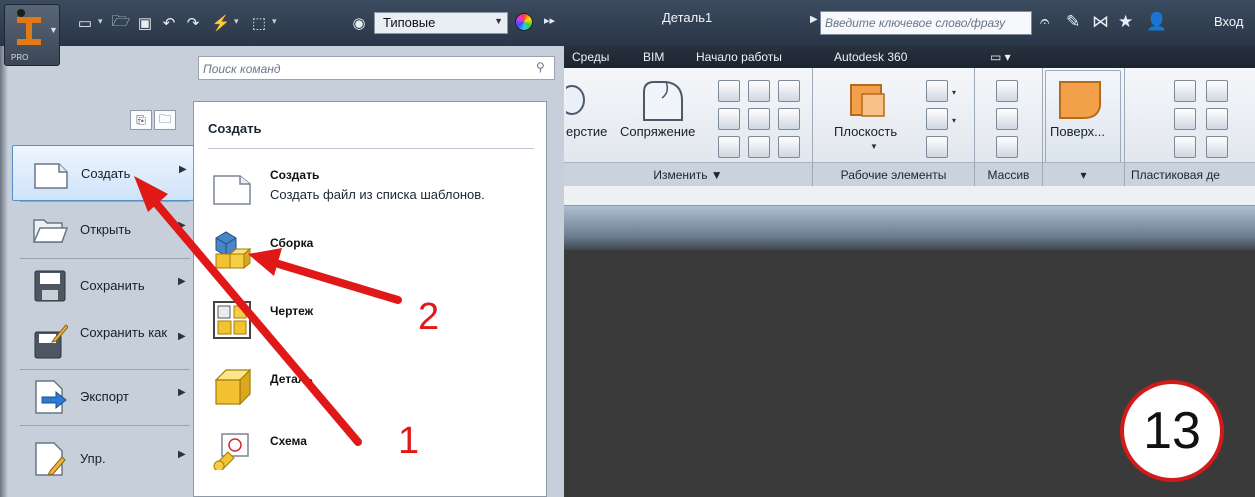  I want to click on export-icon, so click(51, 397).